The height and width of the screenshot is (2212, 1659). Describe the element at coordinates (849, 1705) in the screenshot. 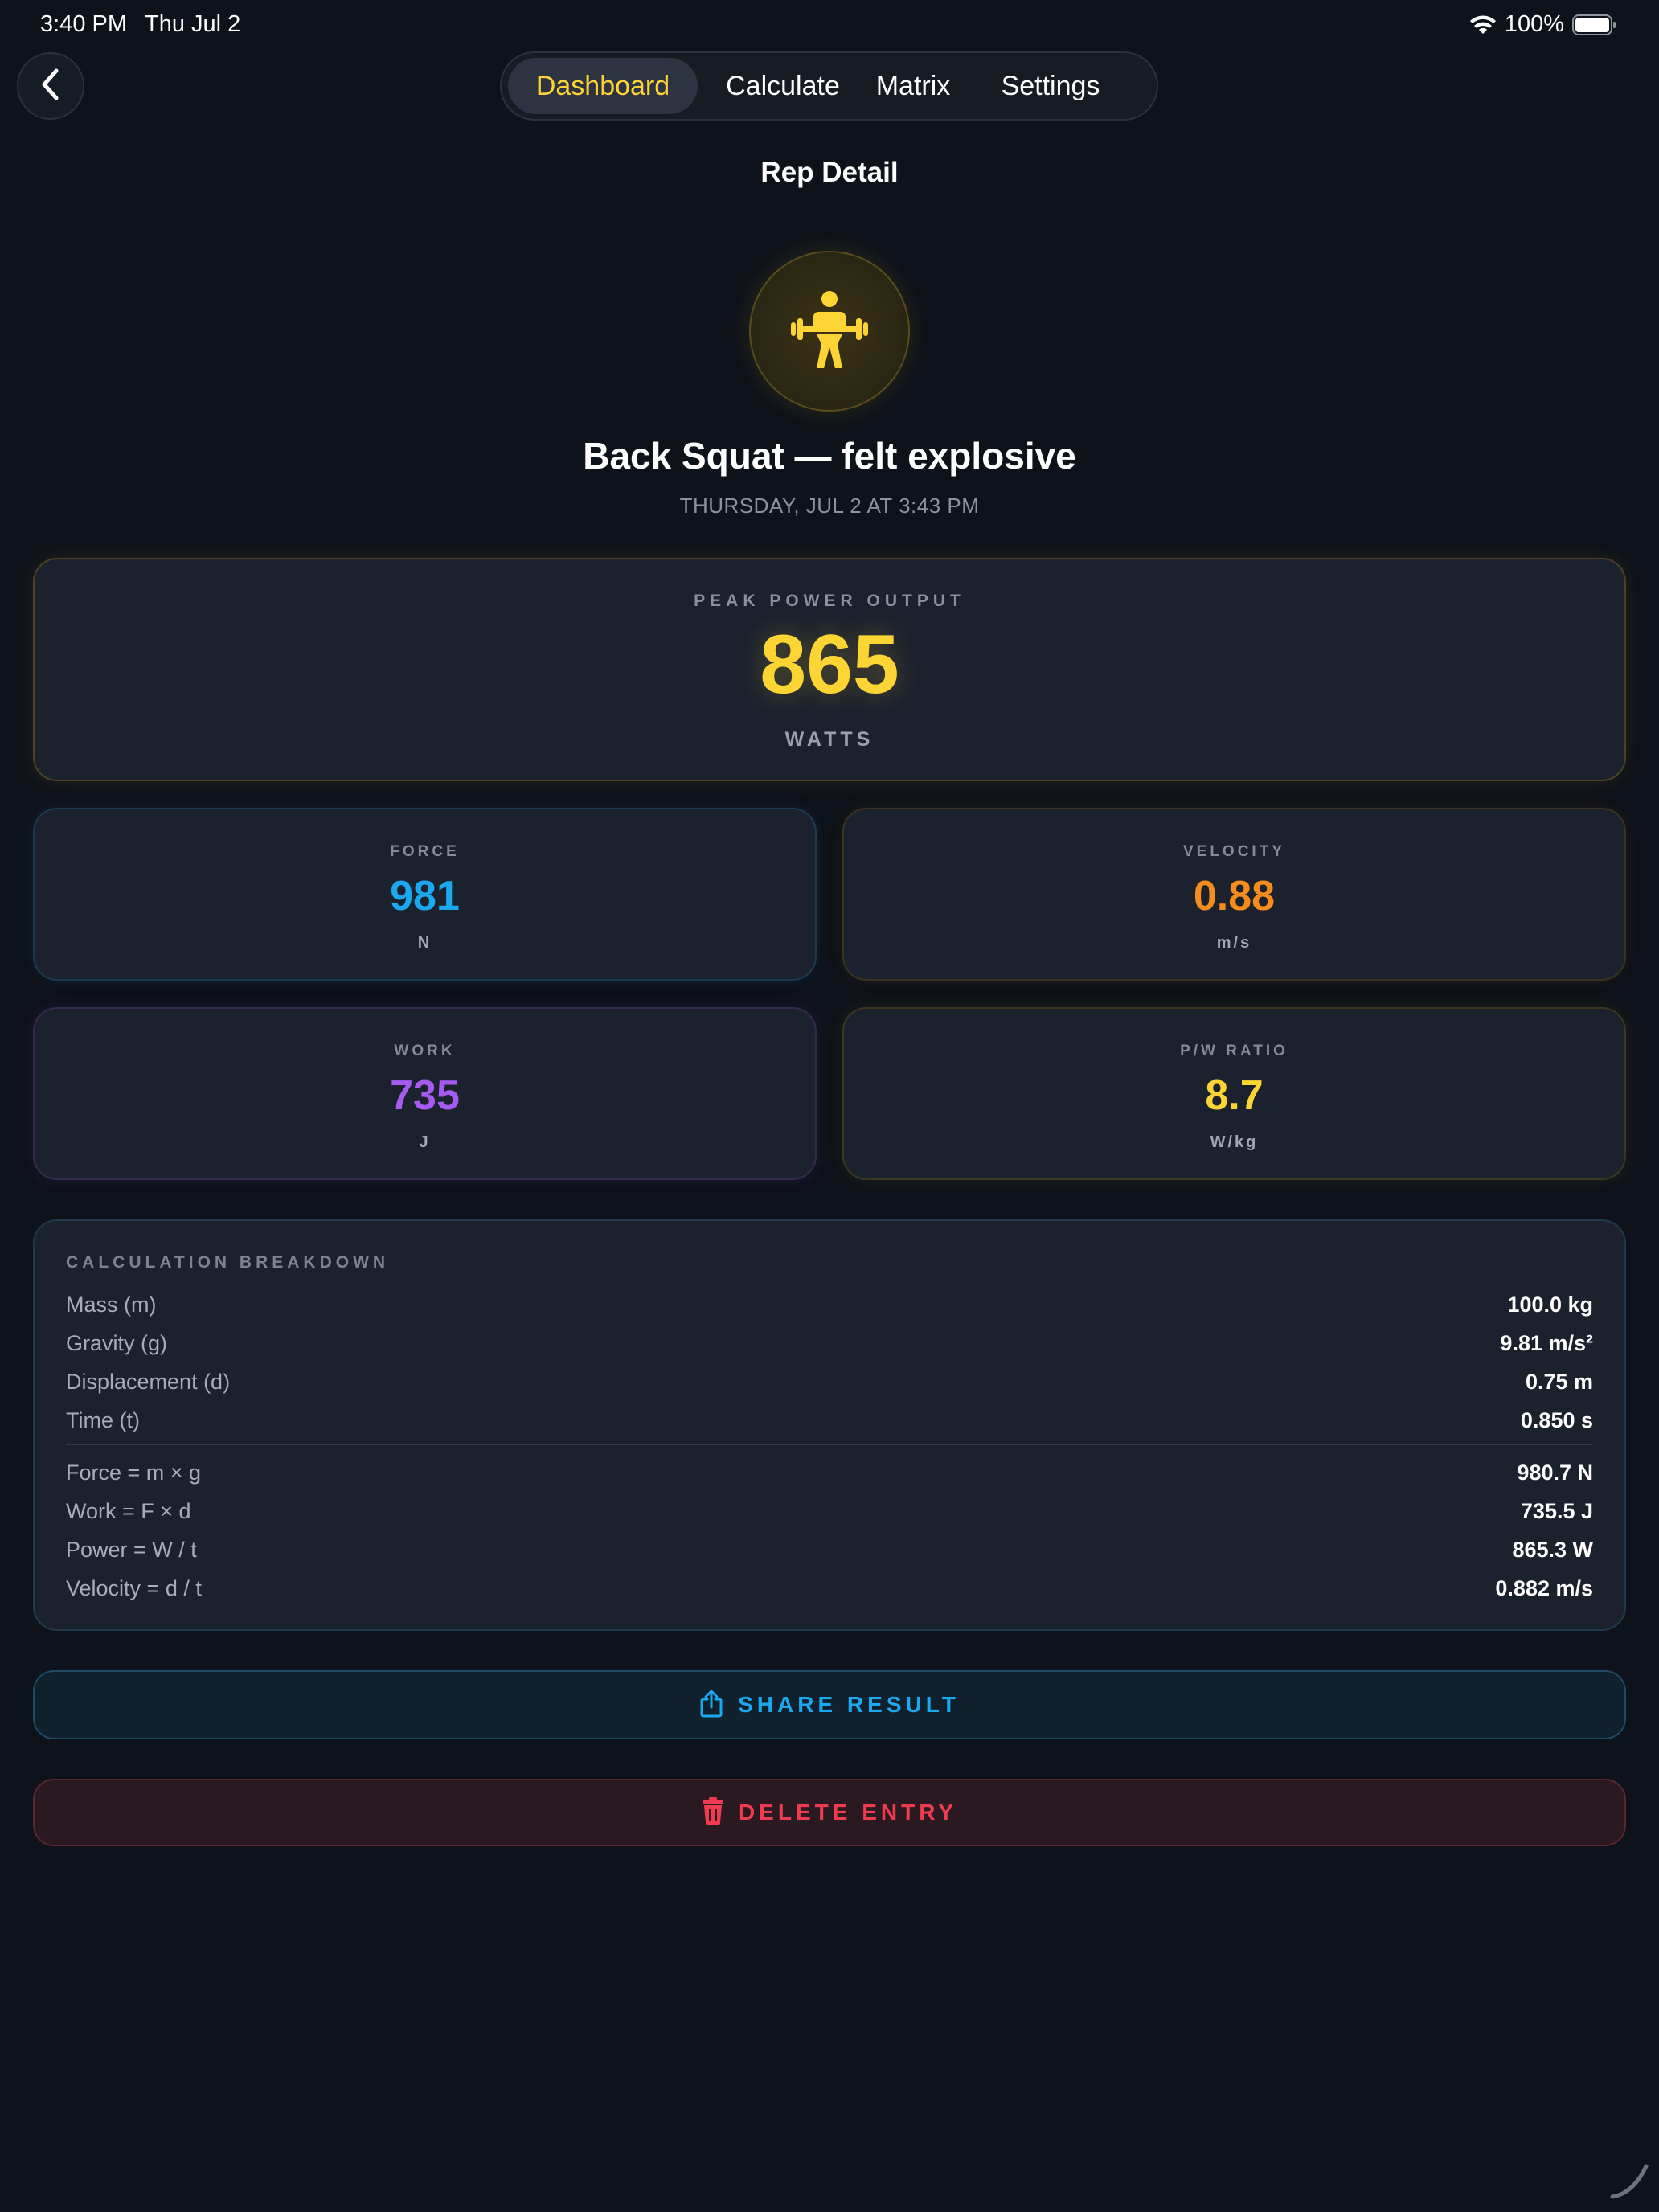

I see `share-result-label: SHARE RESULT` at that location.